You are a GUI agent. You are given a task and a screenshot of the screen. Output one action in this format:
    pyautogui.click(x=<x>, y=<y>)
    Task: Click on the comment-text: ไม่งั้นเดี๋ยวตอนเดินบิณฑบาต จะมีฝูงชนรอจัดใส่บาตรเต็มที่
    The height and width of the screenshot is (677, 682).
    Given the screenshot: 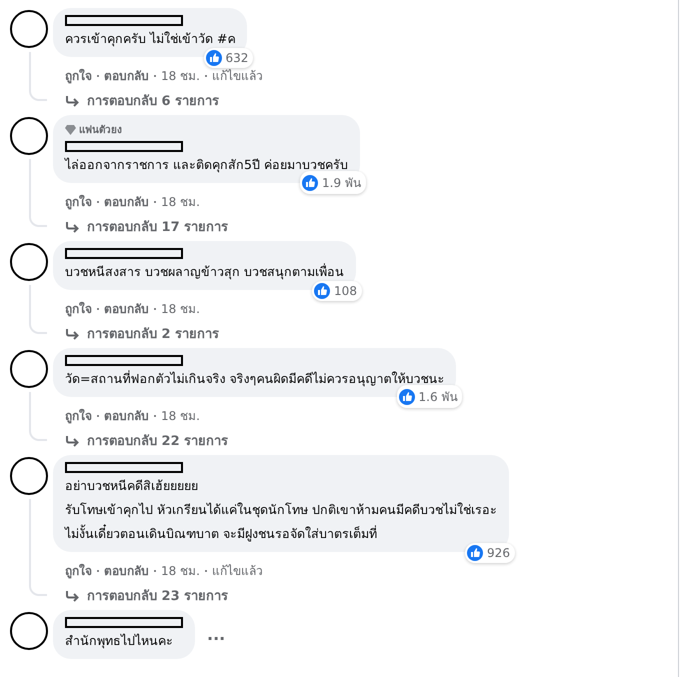 What is the action you would take?
    pyautogui.click(x=221, y=533)
    